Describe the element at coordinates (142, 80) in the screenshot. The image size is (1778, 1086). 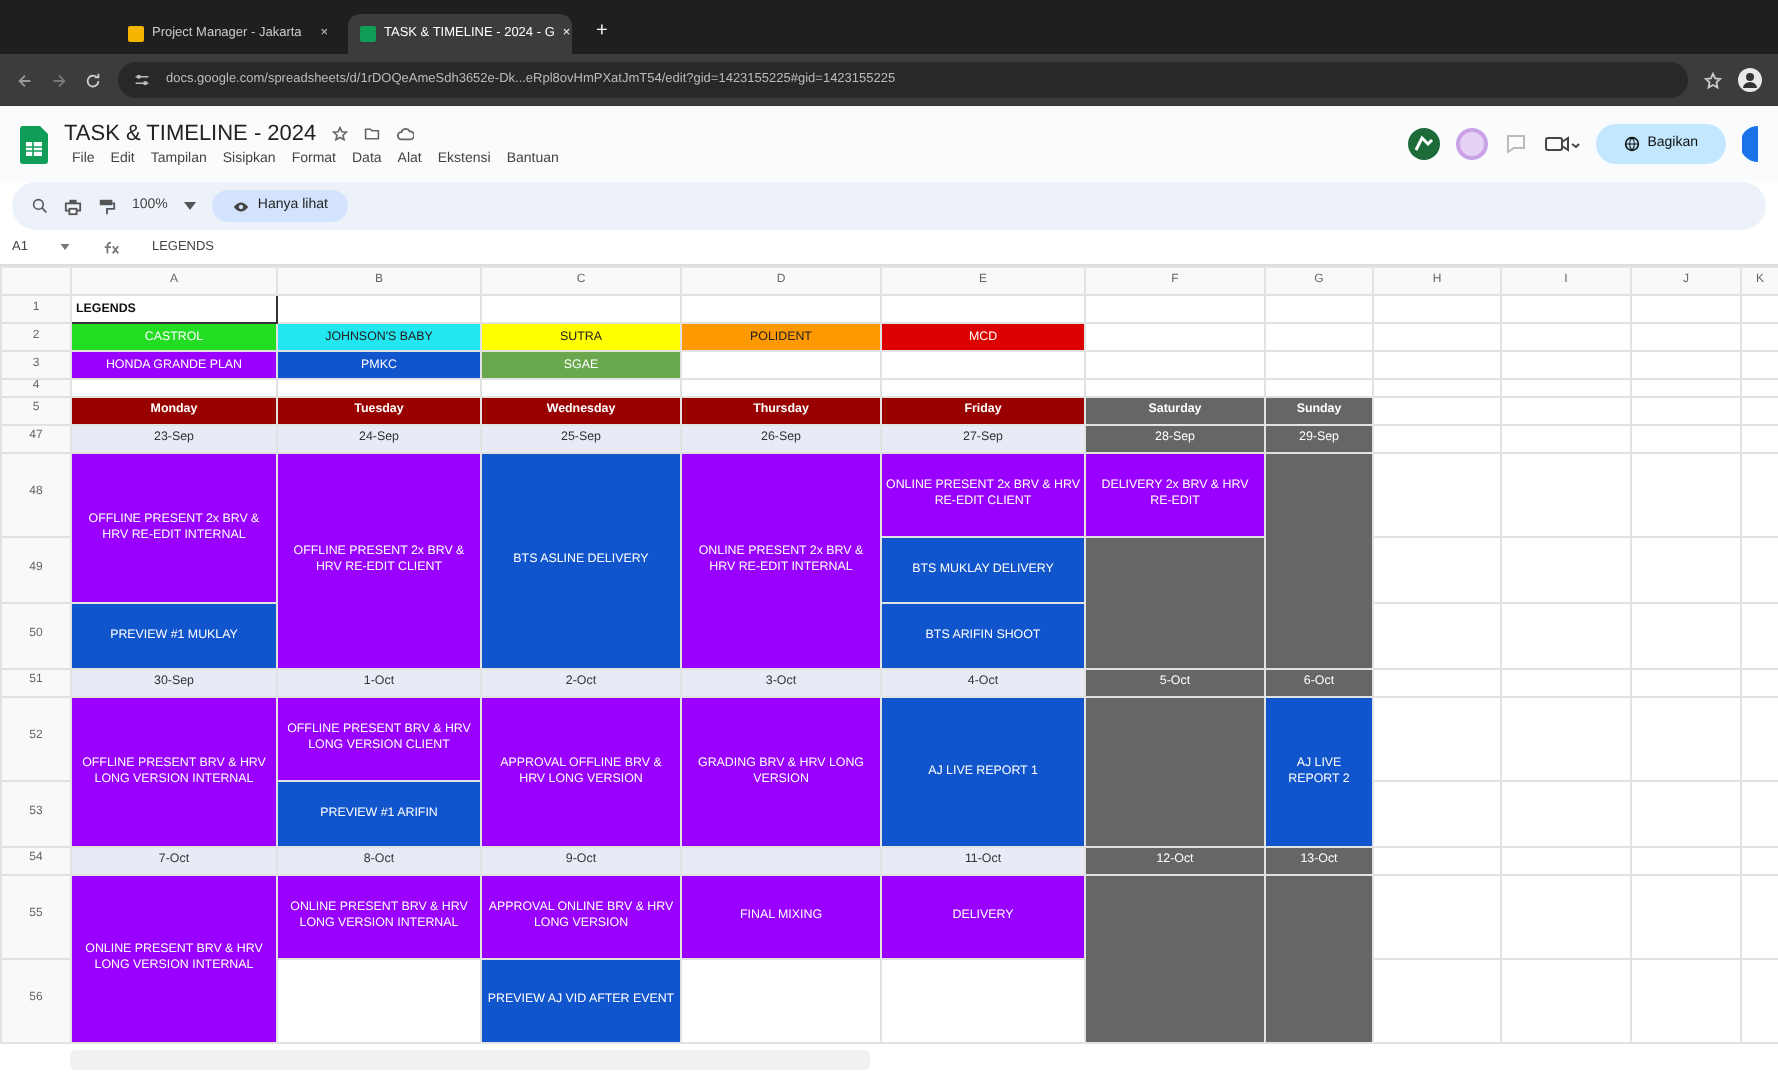
I see `site-info-icon` at that location.